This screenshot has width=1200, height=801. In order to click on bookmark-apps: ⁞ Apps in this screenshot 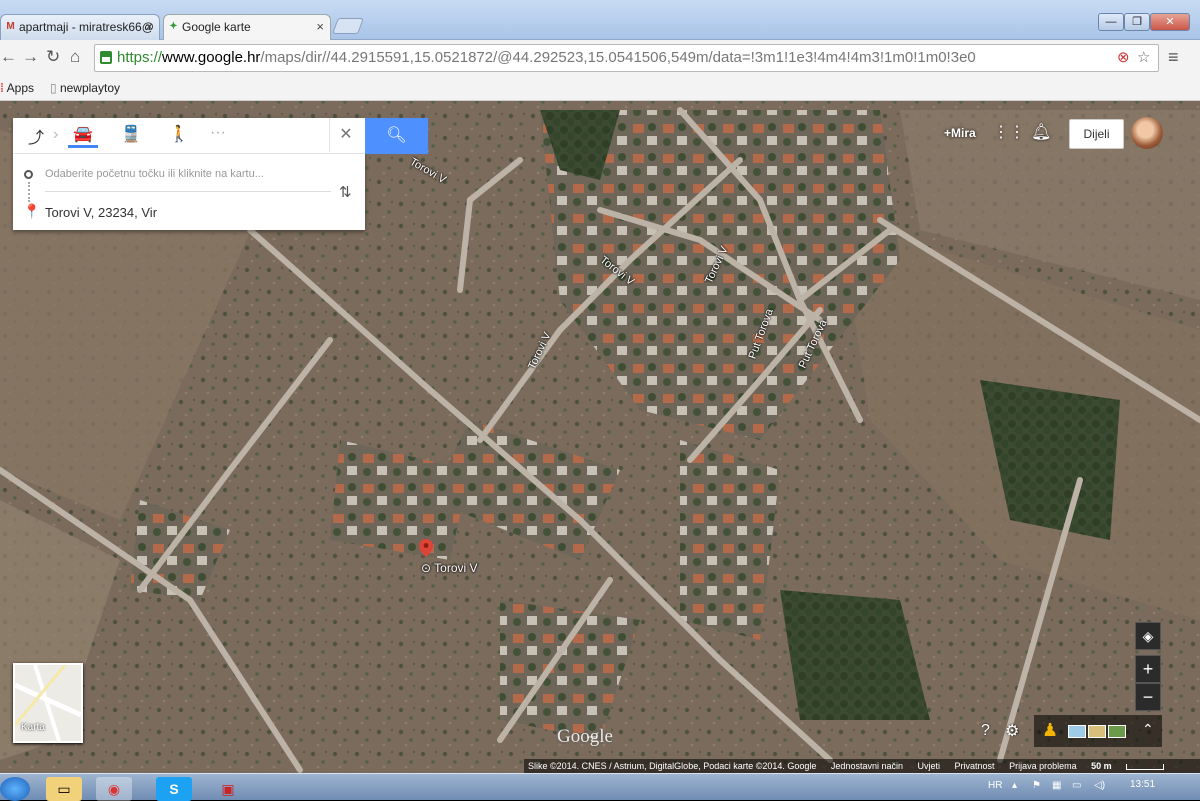, I will do `click(17, 88)`.